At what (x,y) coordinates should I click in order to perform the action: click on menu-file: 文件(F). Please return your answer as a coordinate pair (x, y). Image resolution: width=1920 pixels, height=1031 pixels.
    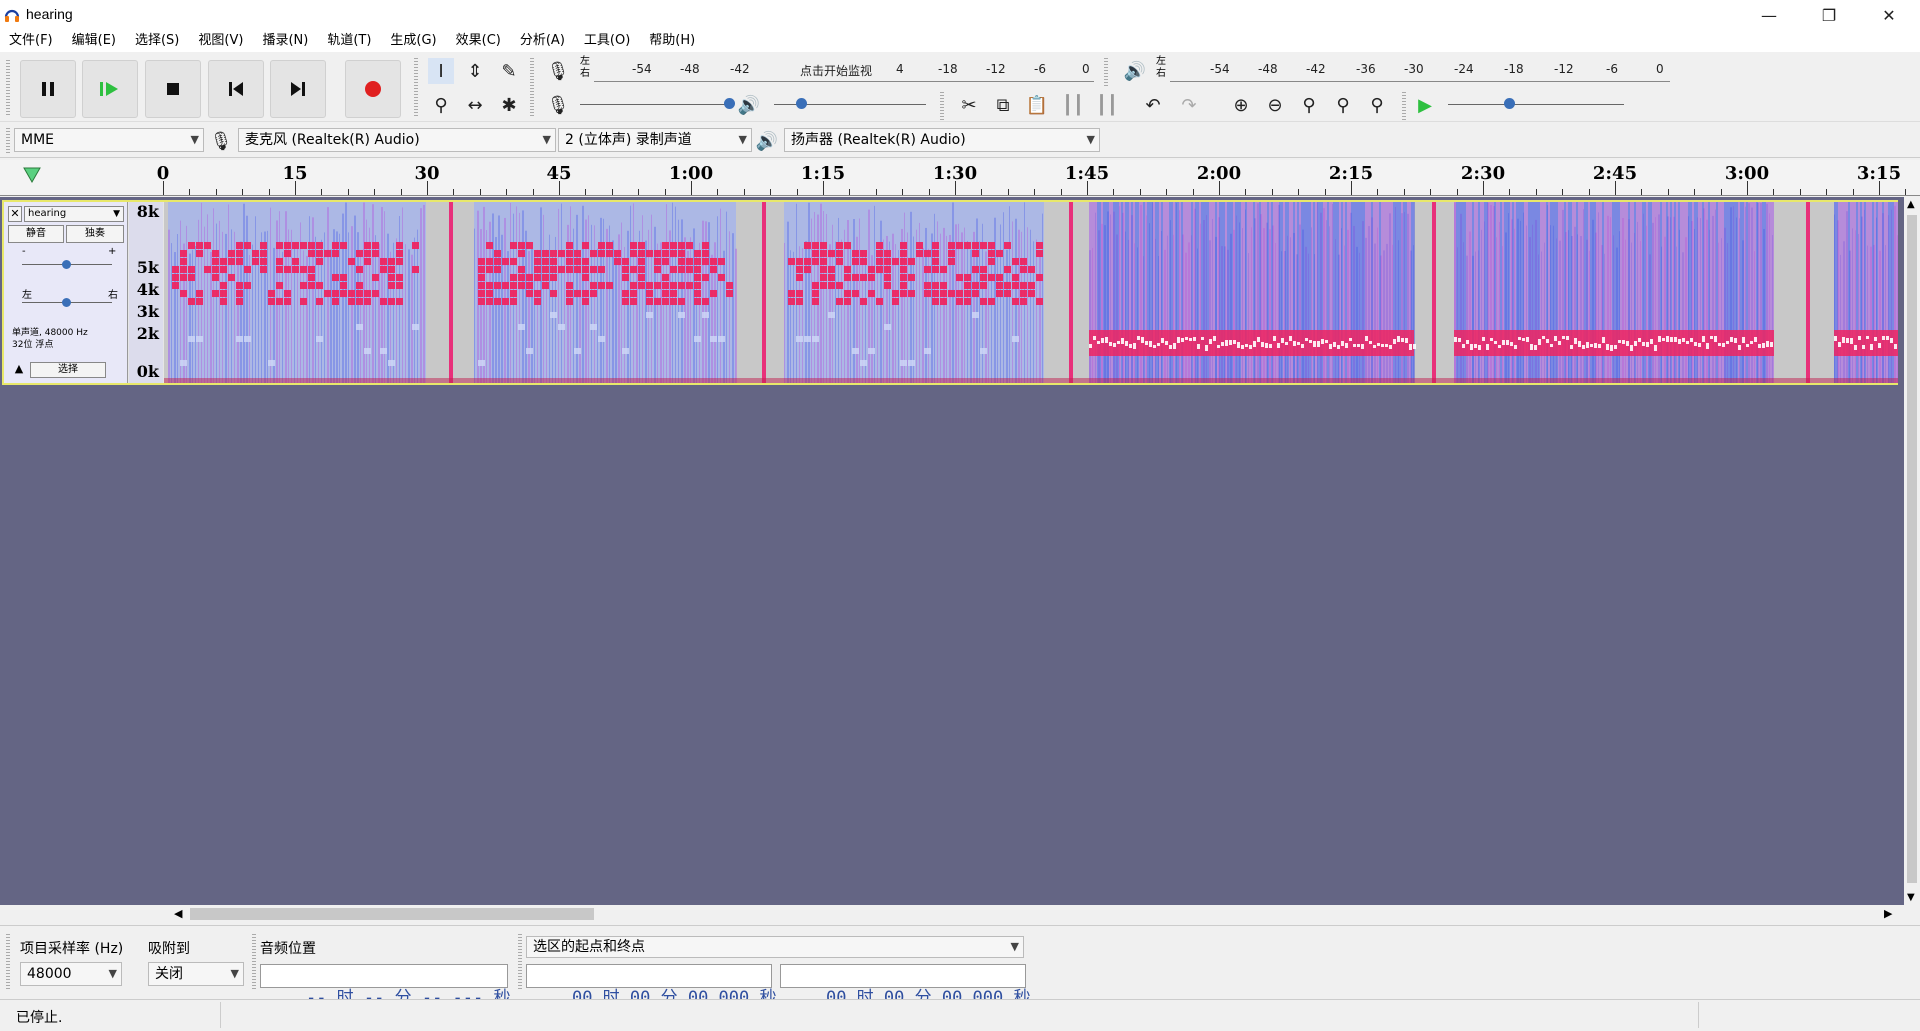
    Looking at the image, I should click on (31, 41).